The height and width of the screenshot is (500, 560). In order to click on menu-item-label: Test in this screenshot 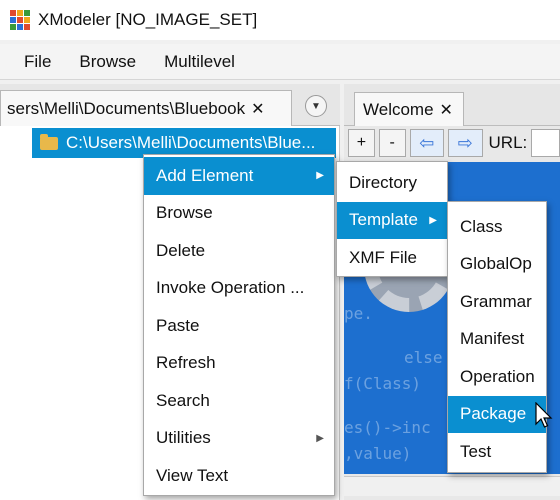, I will do `click(476, 451)`.